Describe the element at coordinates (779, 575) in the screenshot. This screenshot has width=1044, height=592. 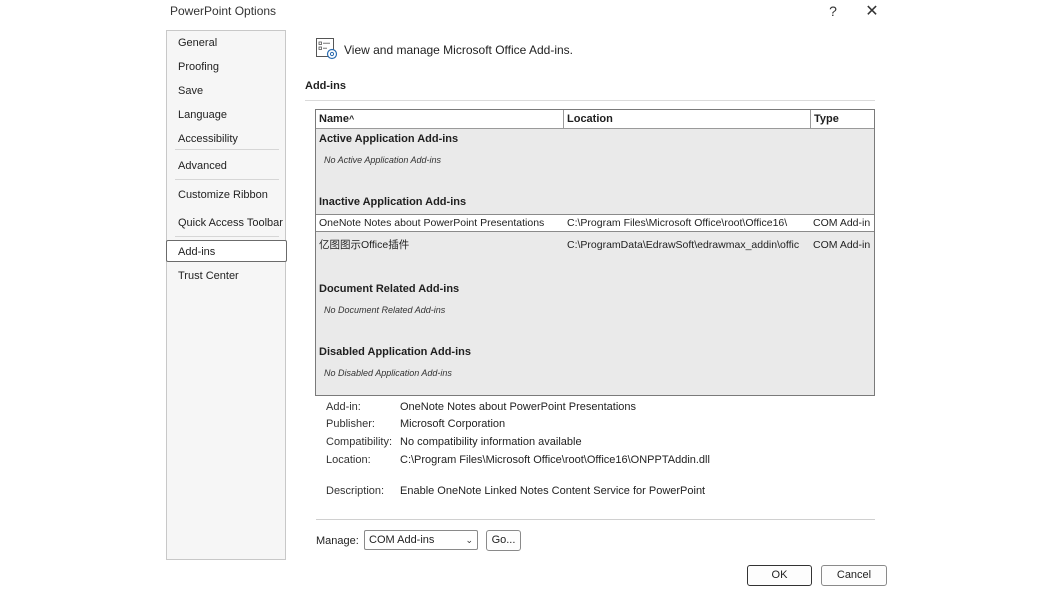
I see `ok-button: OK` at that location.